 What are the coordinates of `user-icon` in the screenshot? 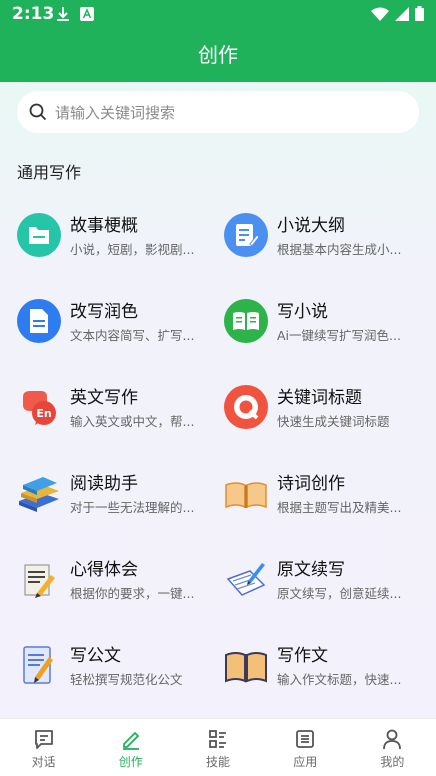 It's located at (392, 739).